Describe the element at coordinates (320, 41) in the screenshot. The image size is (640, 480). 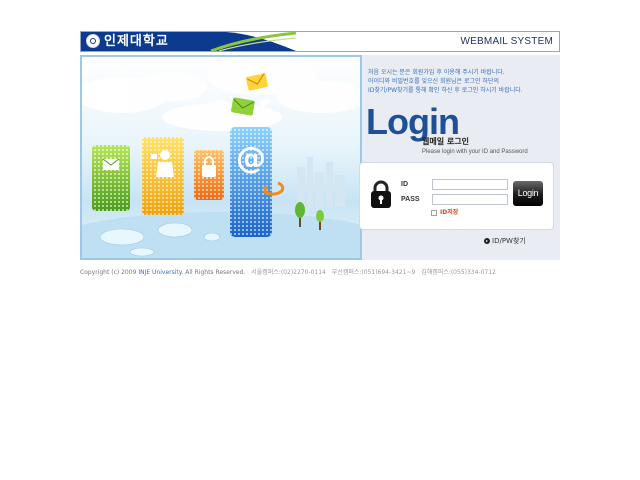
I see `header-bar: 인제대학교 WEBMAIL SYSTEM` at that location.